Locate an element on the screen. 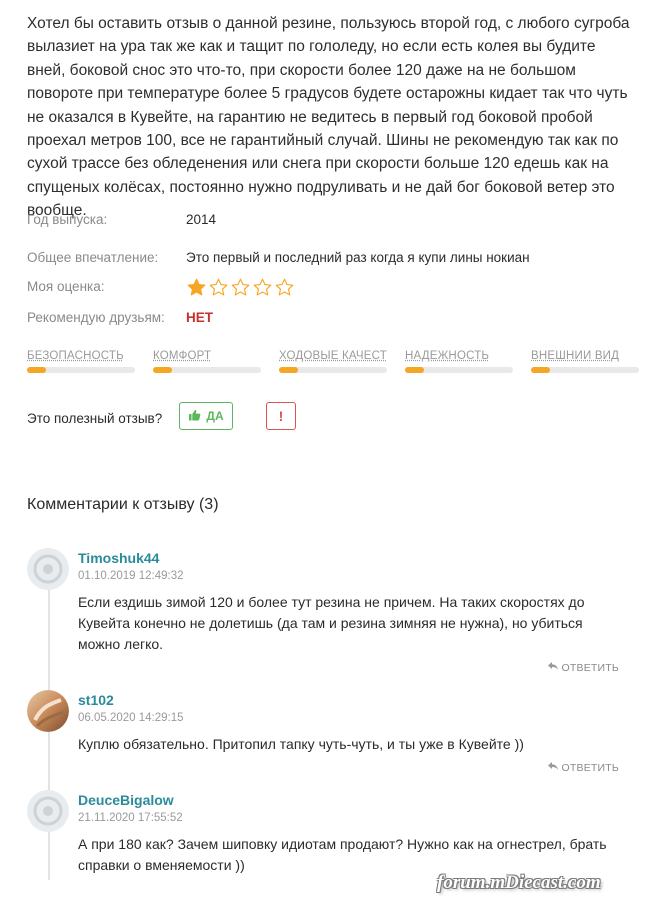  rating-label: Моя оценка: is located at coordinates (66, 286).